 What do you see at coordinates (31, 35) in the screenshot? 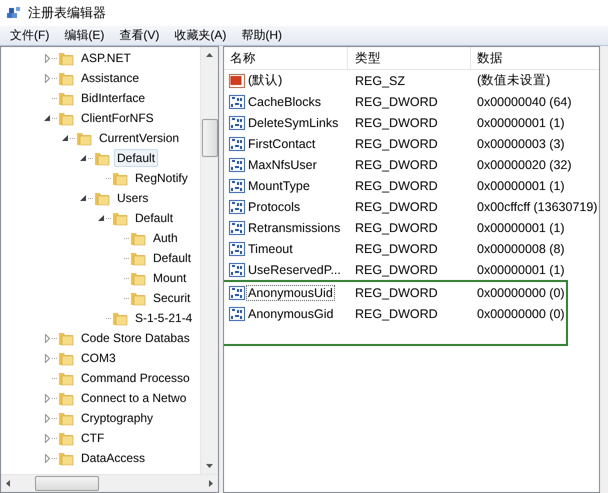
I see `menu-item: 文件(F)` at bounding box center [31, 35].